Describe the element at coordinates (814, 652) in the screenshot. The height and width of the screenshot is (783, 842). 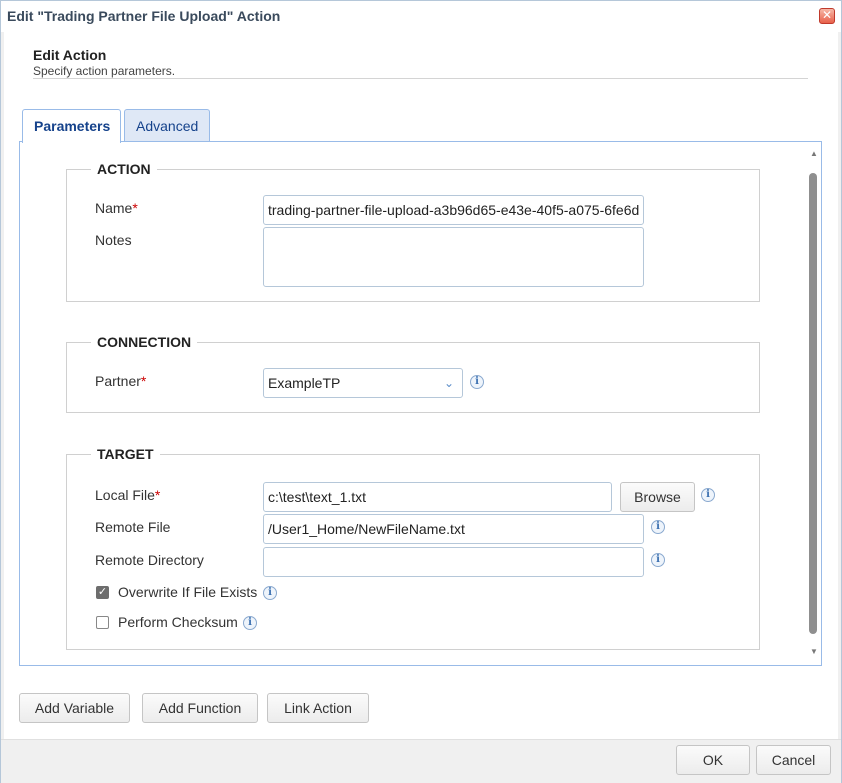
I see `scroll-down-icon: ▼` at that location.